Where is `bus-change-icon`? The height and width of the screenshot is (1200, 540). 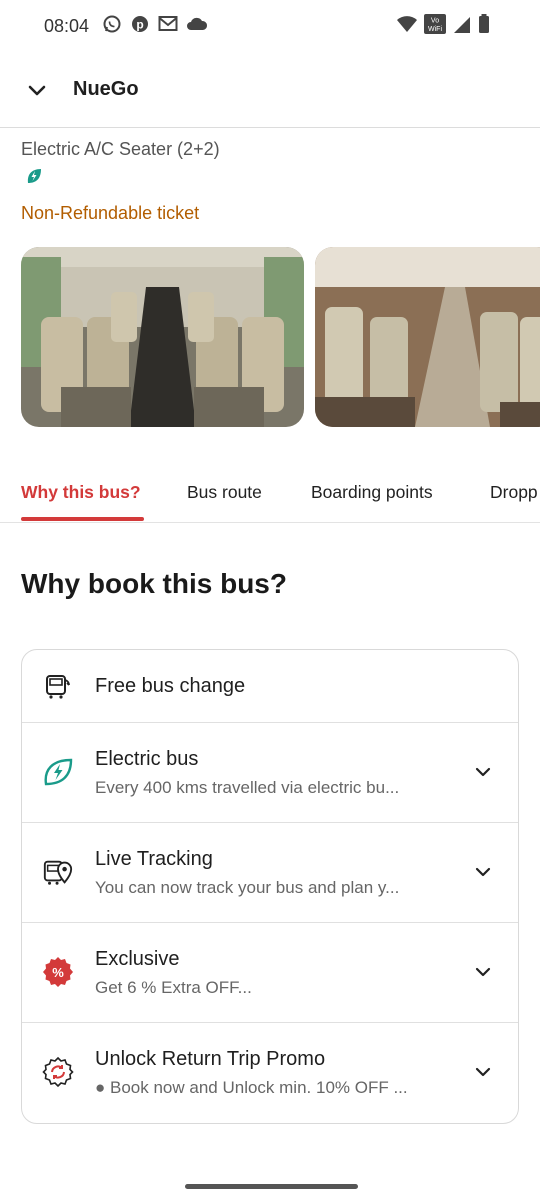
bus-change-icon is located at coordinates (58, 686).